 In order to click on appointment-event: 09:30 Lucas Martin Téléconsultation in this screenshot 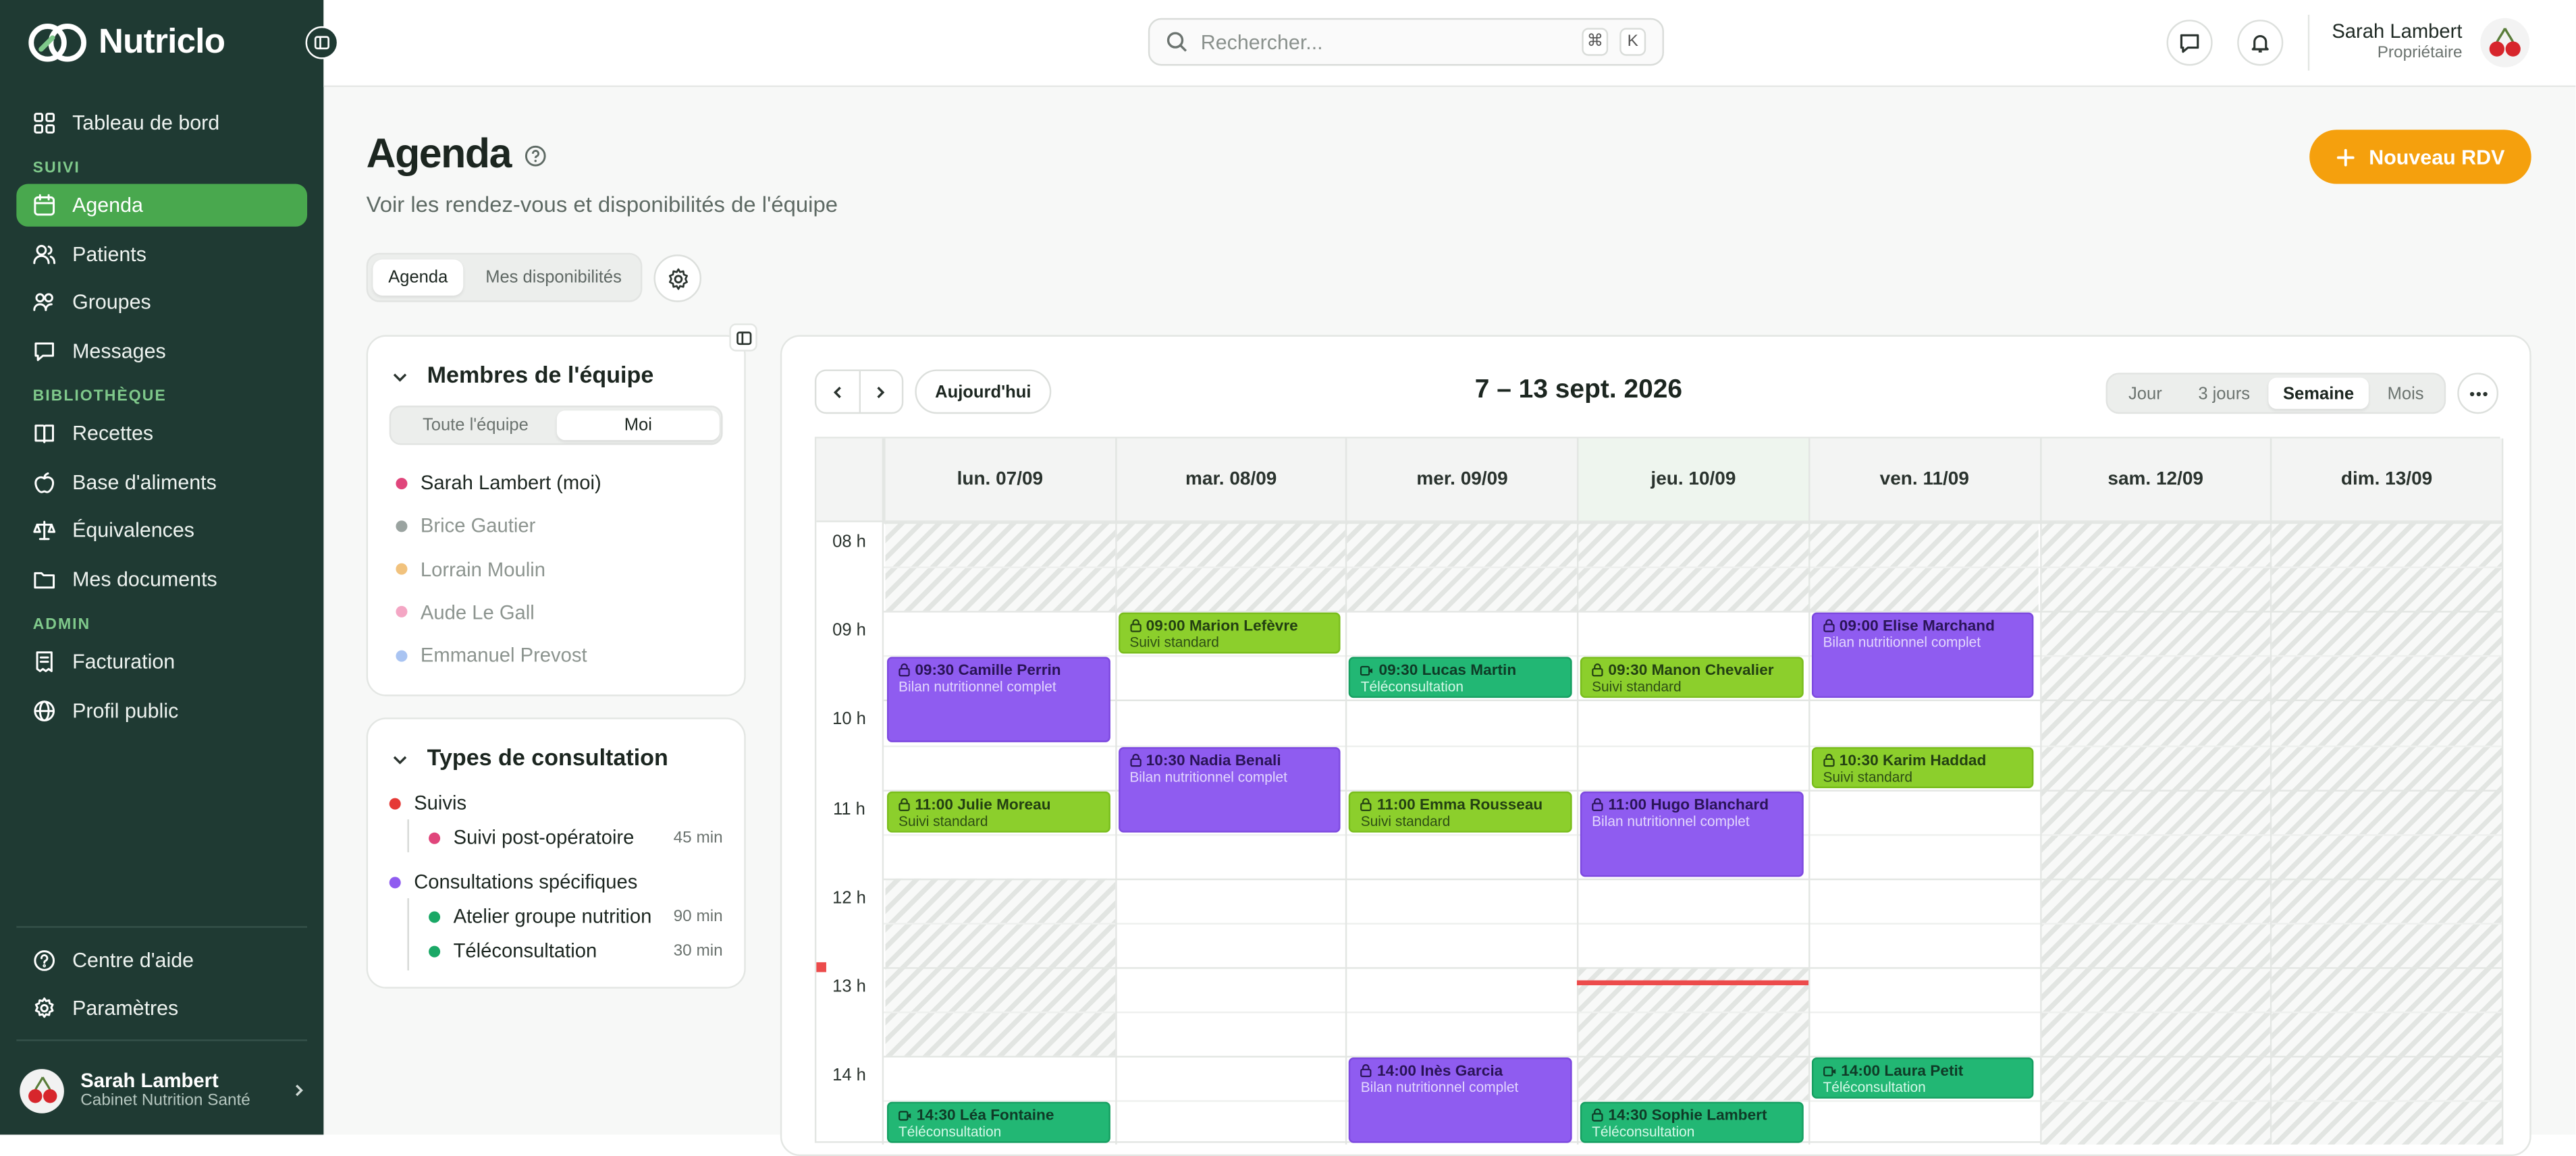, I will do `click(1460, 678)`.